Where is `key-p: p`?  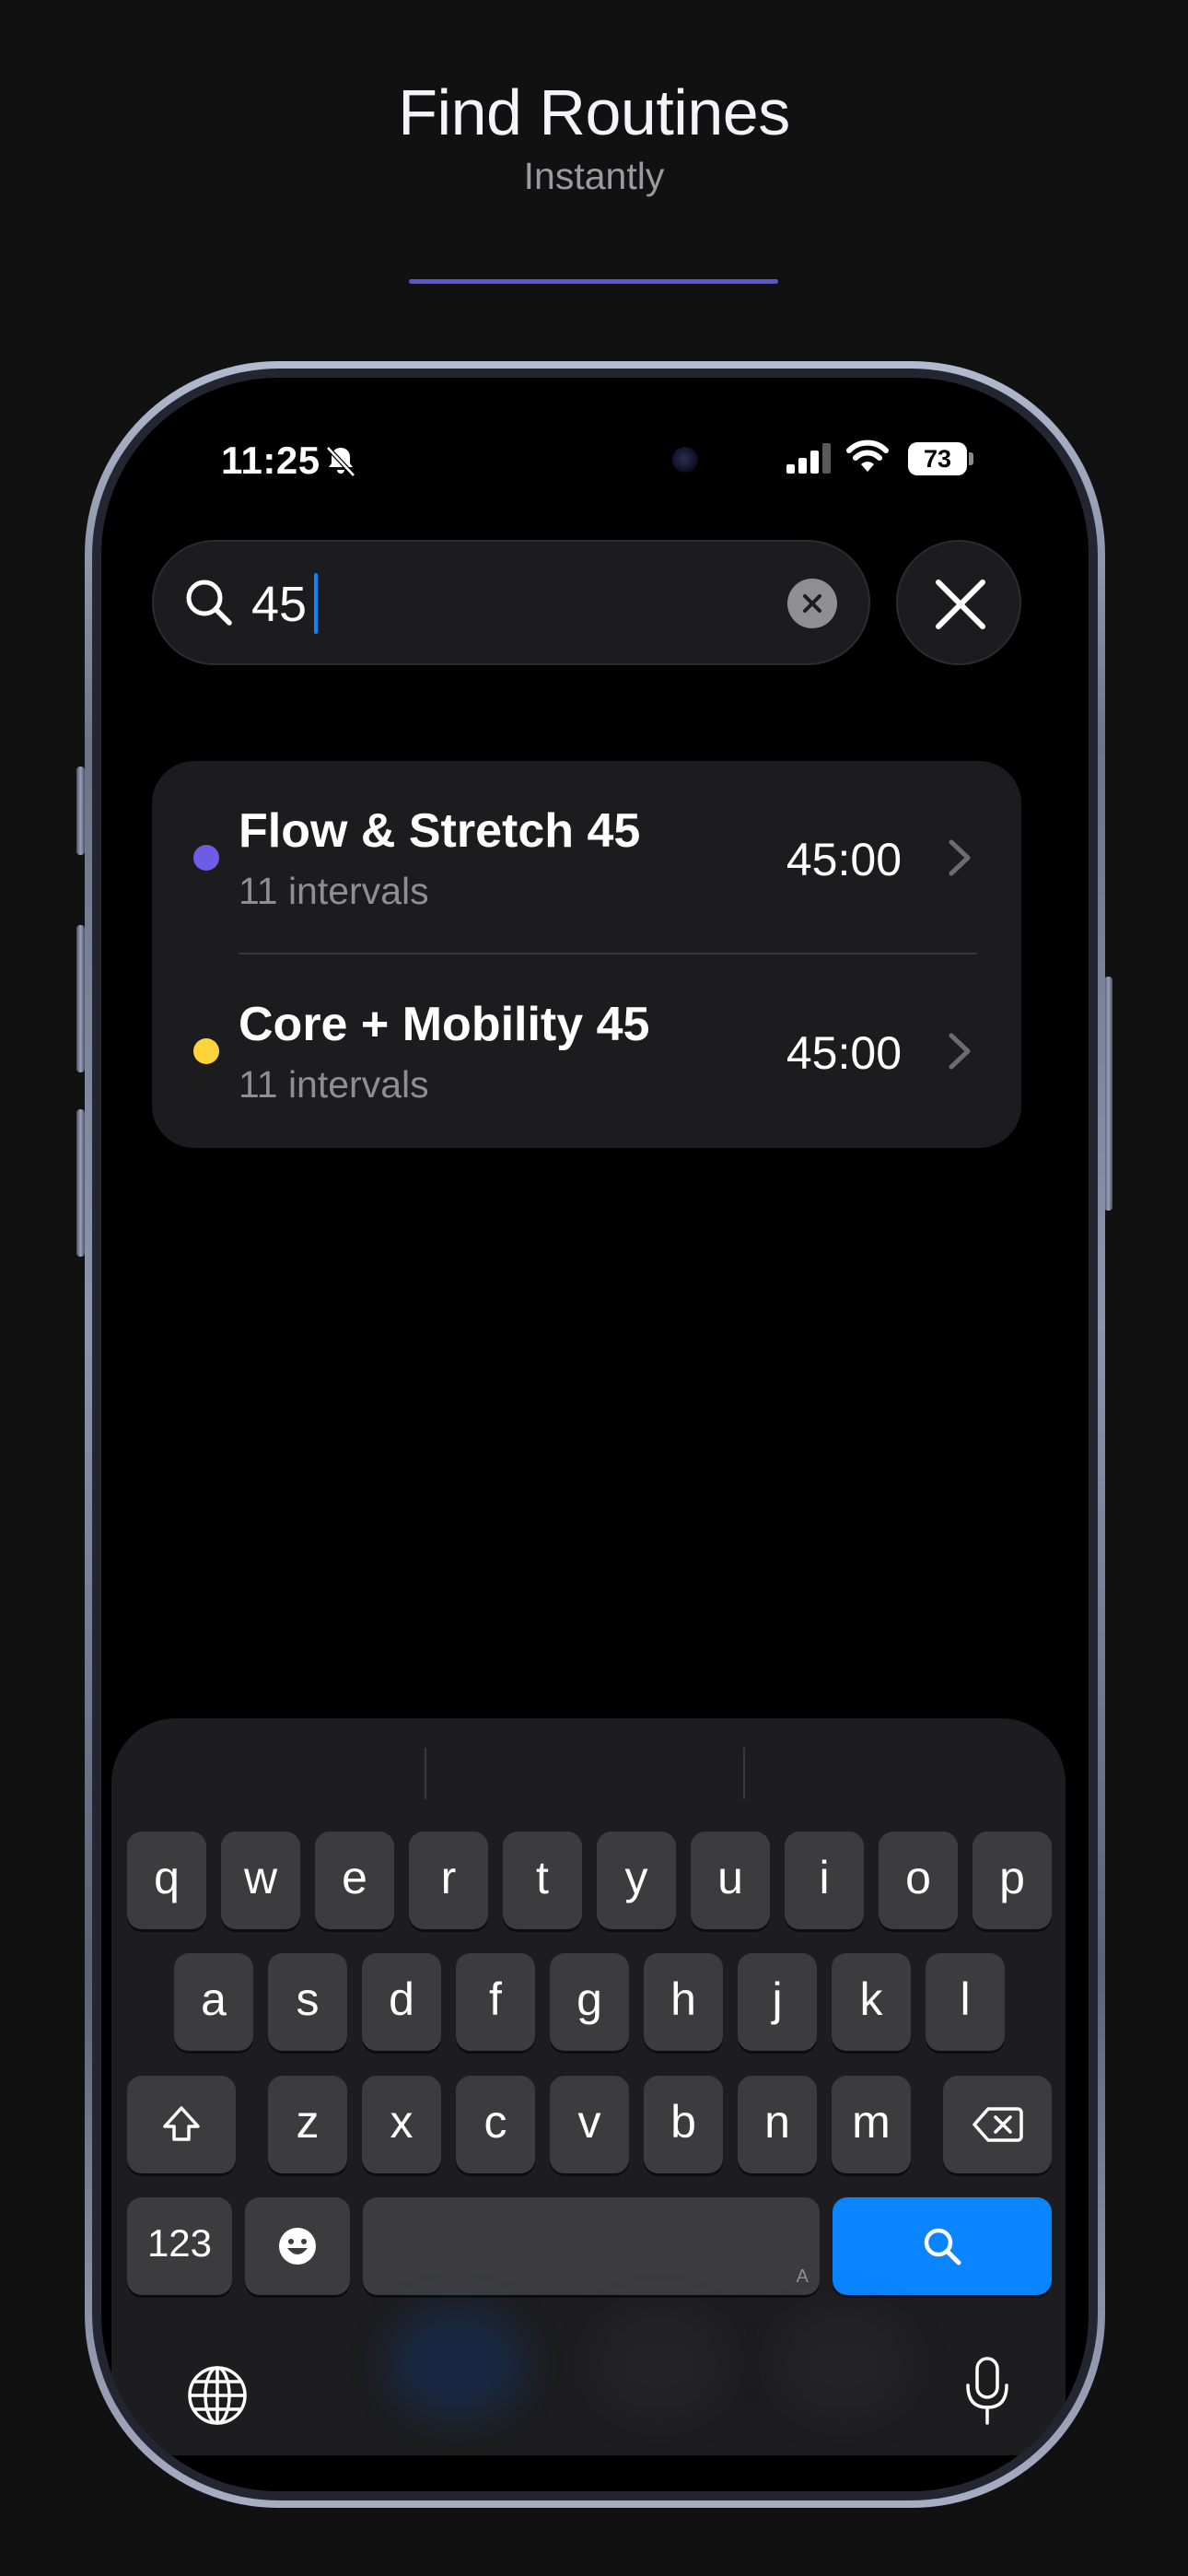 key-p: p is located at coordinates (1013, 1880).